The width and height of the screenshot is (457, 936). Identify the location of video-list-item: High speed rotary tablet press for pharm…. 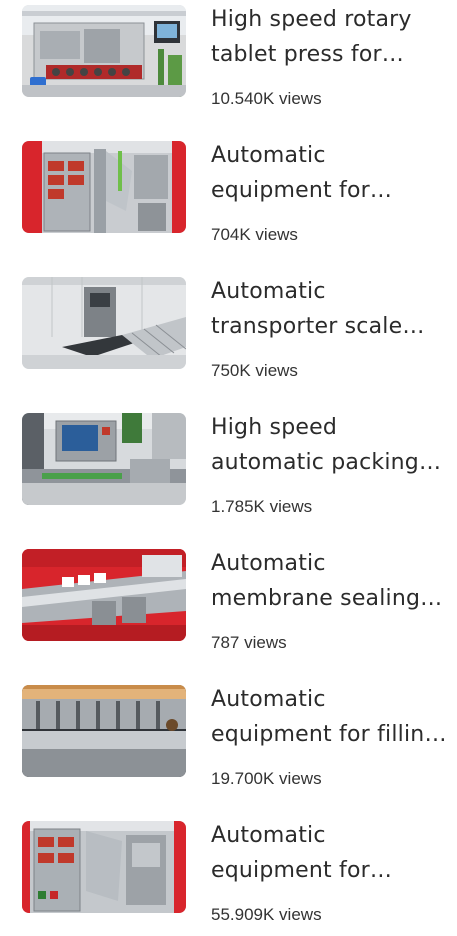
(228, 60).